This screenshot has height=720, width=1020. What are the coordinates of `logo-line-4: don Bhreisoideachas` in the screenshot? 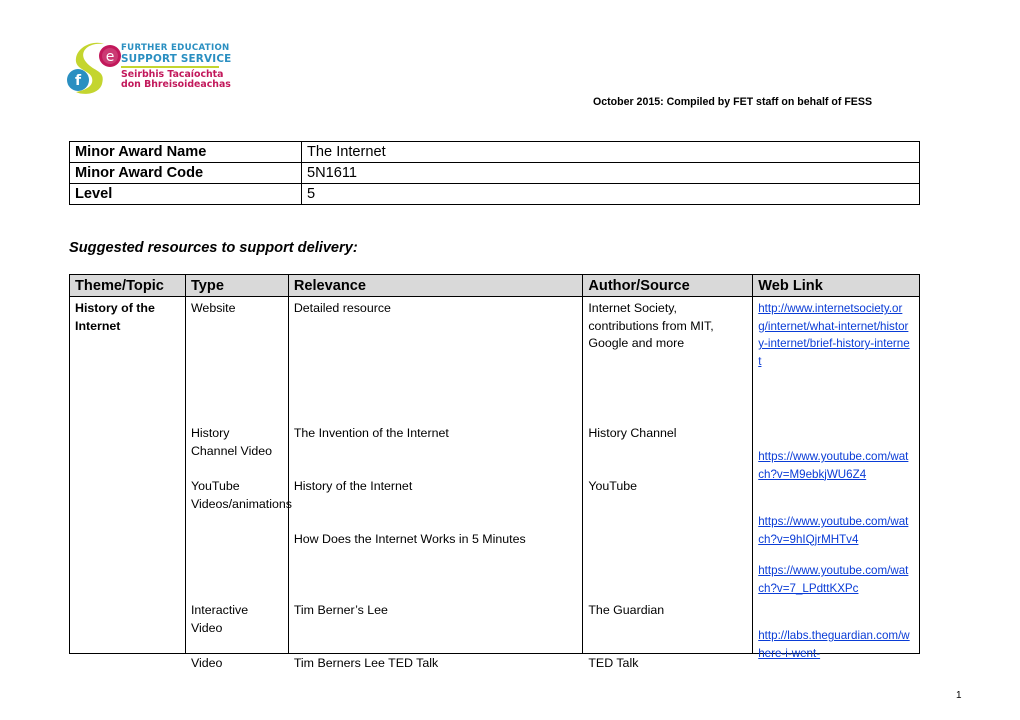 It's located at (176, 84).